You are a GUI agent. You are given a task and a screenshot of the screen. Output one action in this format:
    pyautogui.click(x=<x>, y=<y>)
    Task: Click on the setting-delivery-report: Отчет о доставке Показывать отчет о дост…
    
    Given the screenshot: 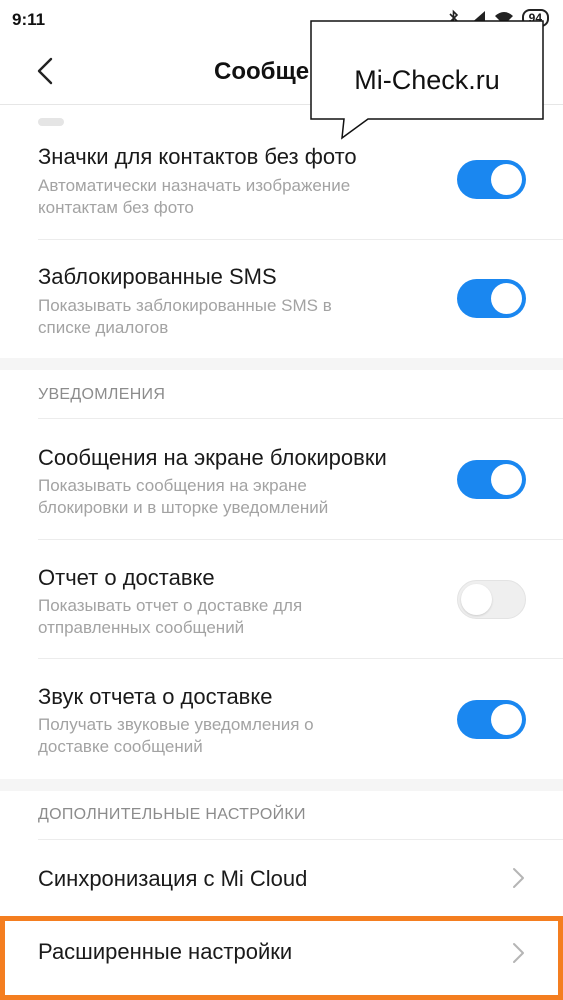 What is the action you would take?
    pyautogui.click(x=281, y=599)
    